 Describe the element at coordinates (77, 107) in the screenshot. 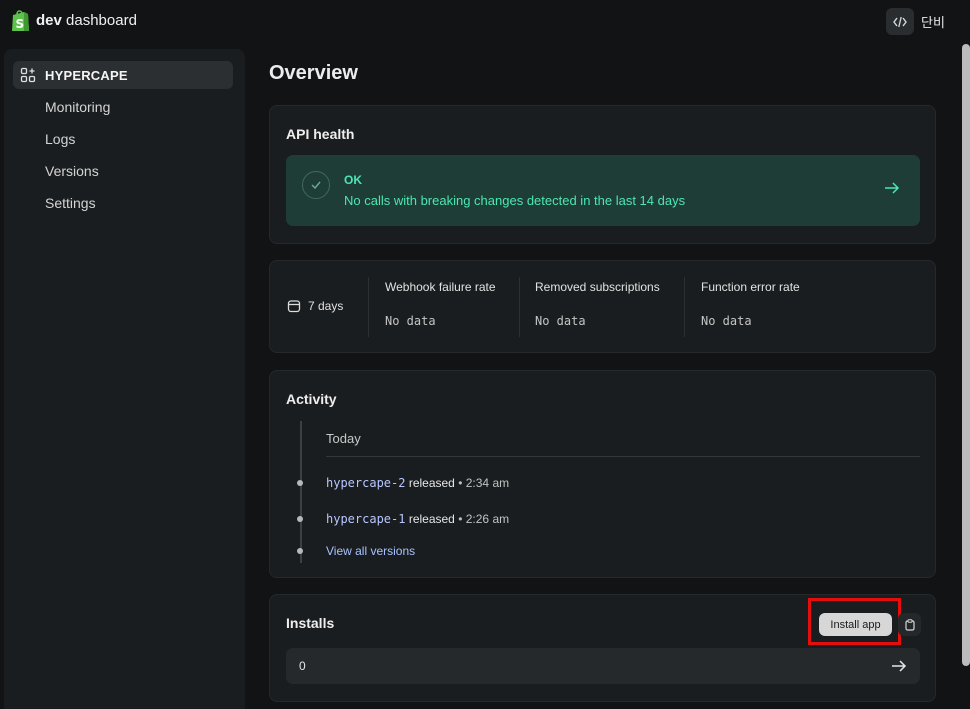

I see `sidebar-item-monitoring: Monitoring` at that location.